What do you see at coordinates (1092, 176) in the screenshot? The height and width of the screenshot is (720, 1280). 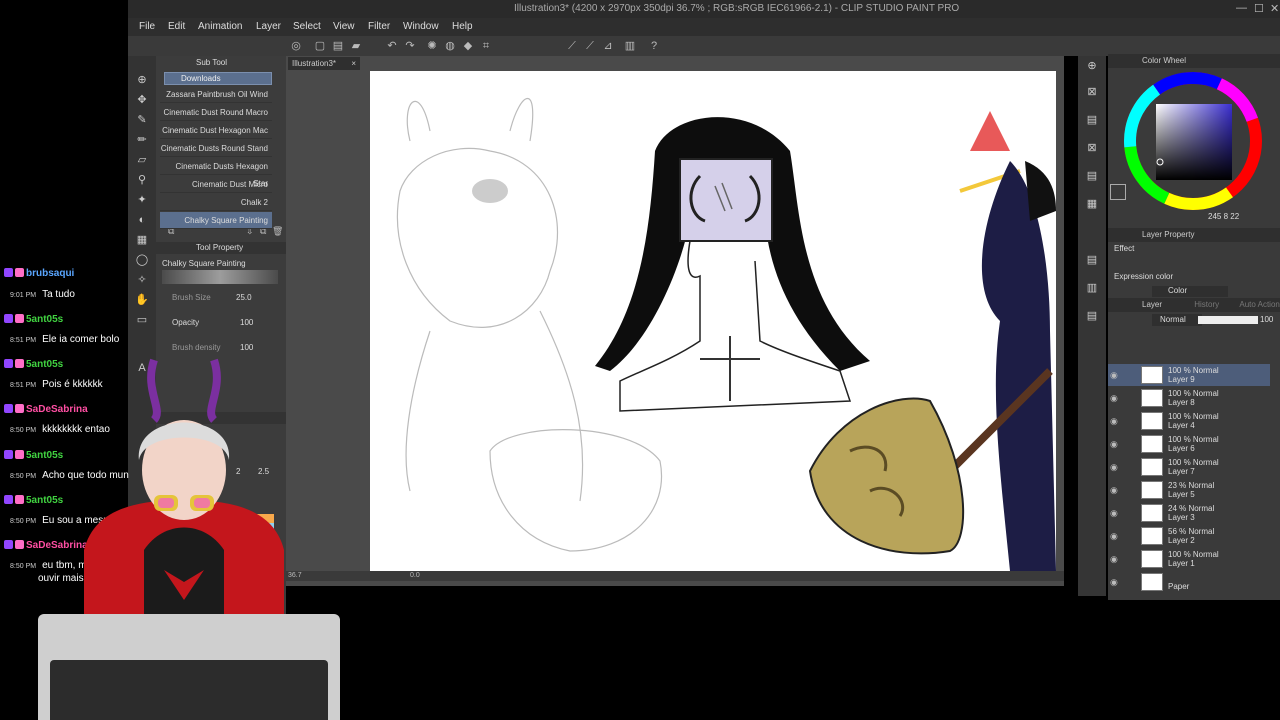 I see `library-icon: ▤` at bounding box center [1092, 176].